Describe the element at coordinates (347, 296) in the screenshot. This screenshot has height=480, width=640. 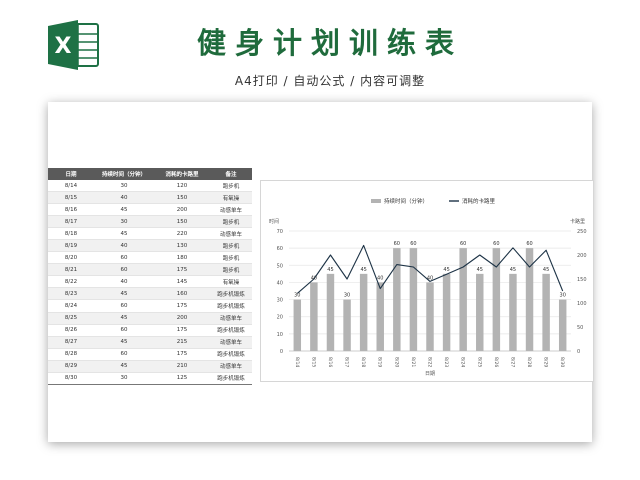
I see `bar-data-label: 30` at that location.